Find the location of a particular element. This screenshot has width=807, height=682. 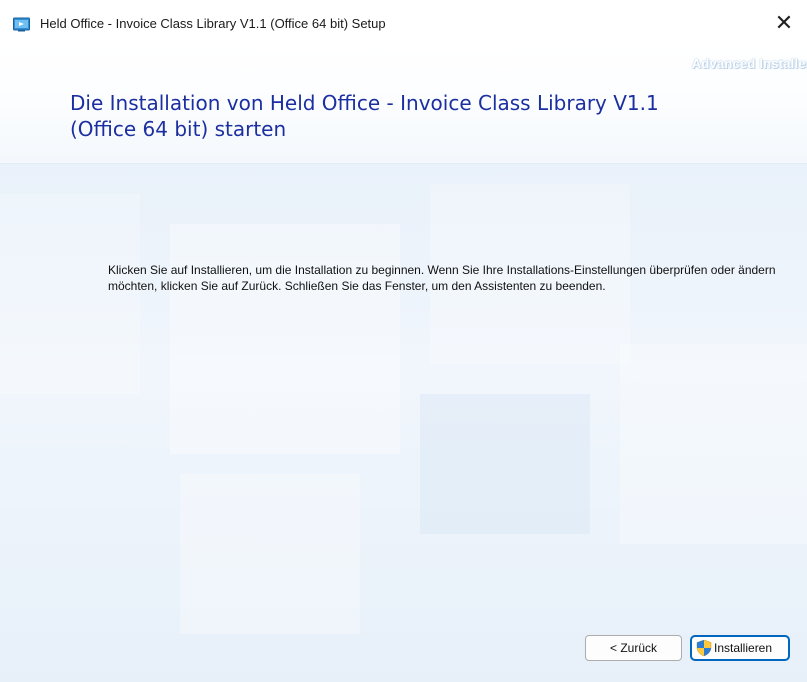

close-icon: ✕ is located at coordinates (784, 22).